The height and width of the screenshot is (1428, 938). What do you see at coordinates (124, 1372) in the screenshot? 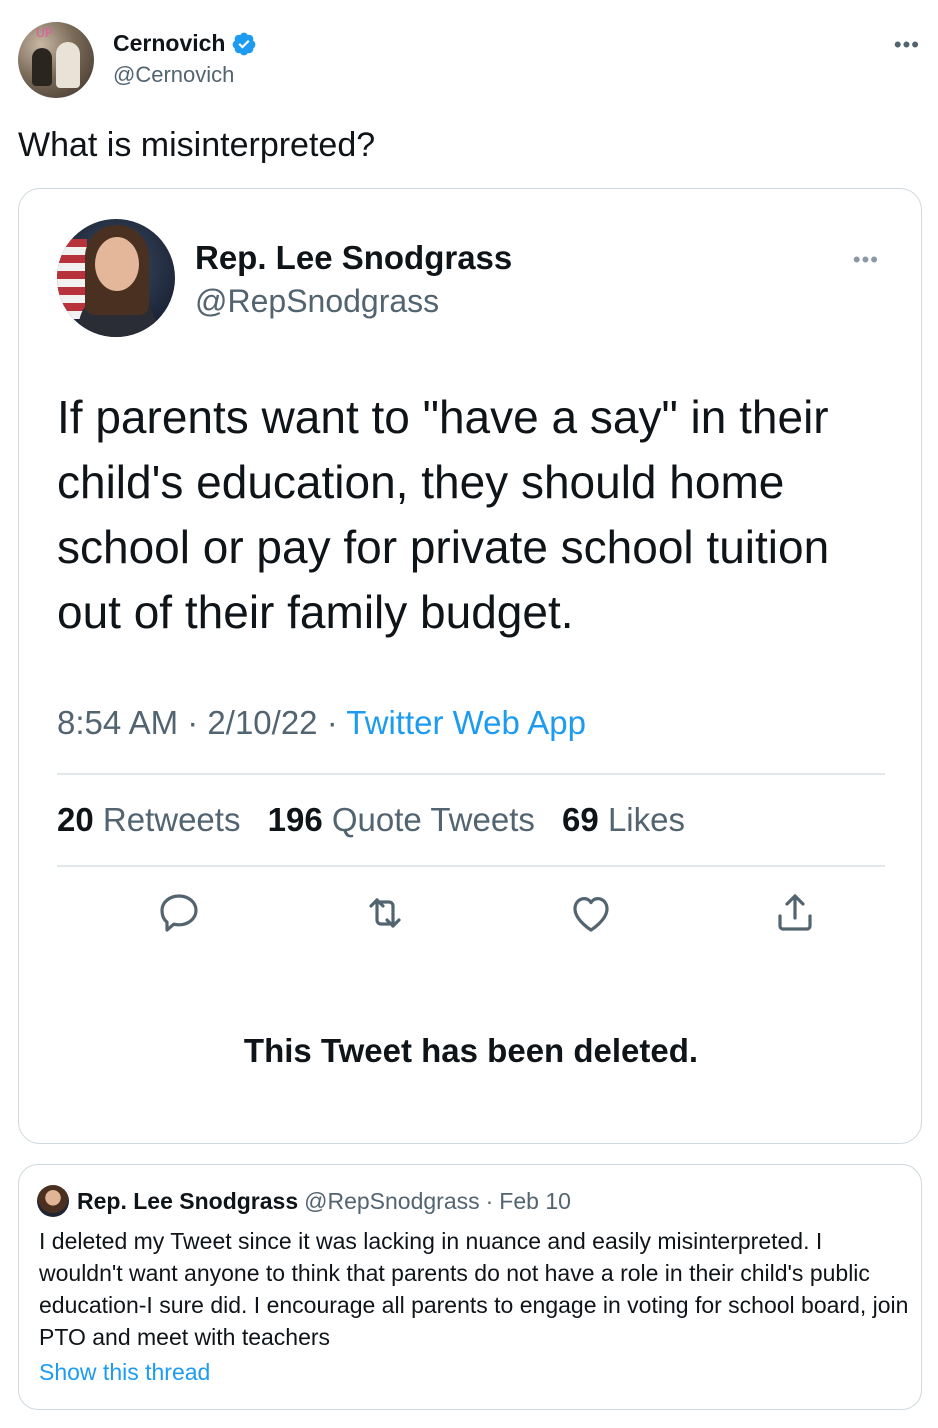
I see `show-thread-link: Show this thread` at bounding box center [124, 1372].